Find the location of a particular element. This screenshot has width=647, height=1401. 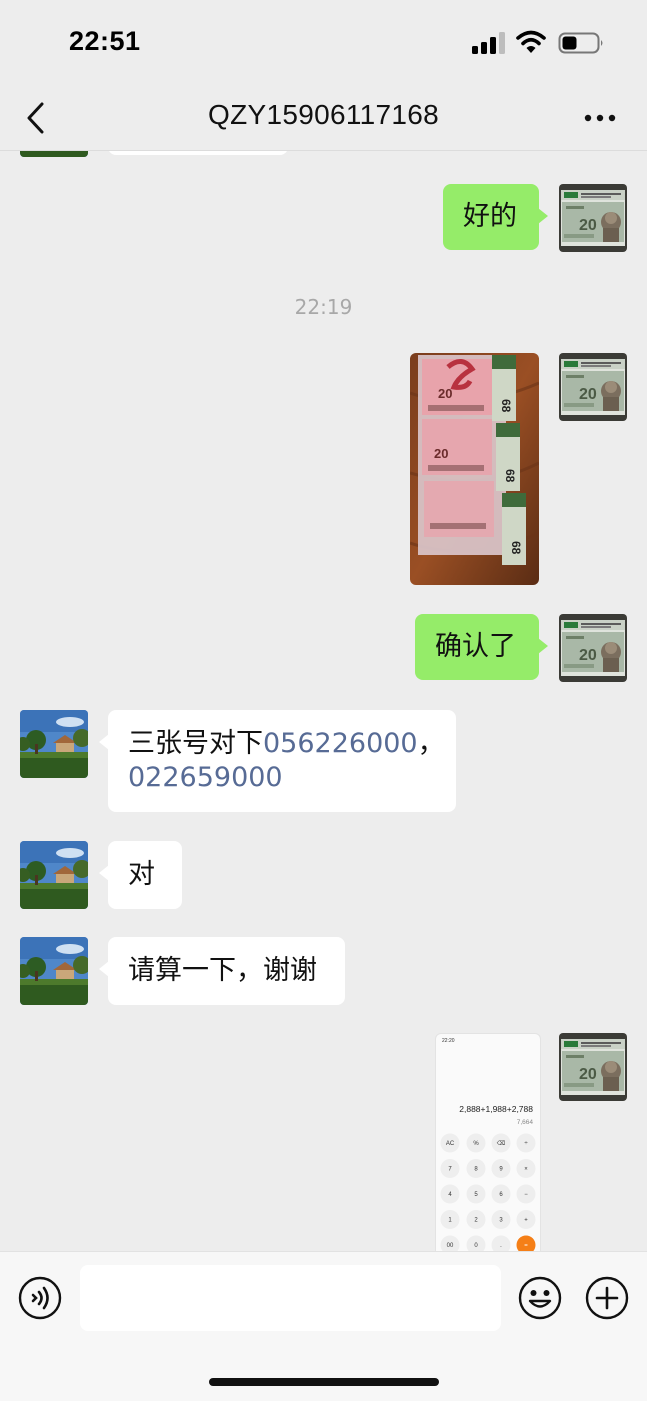

voice-icon is located at coordinates (40, 1298).